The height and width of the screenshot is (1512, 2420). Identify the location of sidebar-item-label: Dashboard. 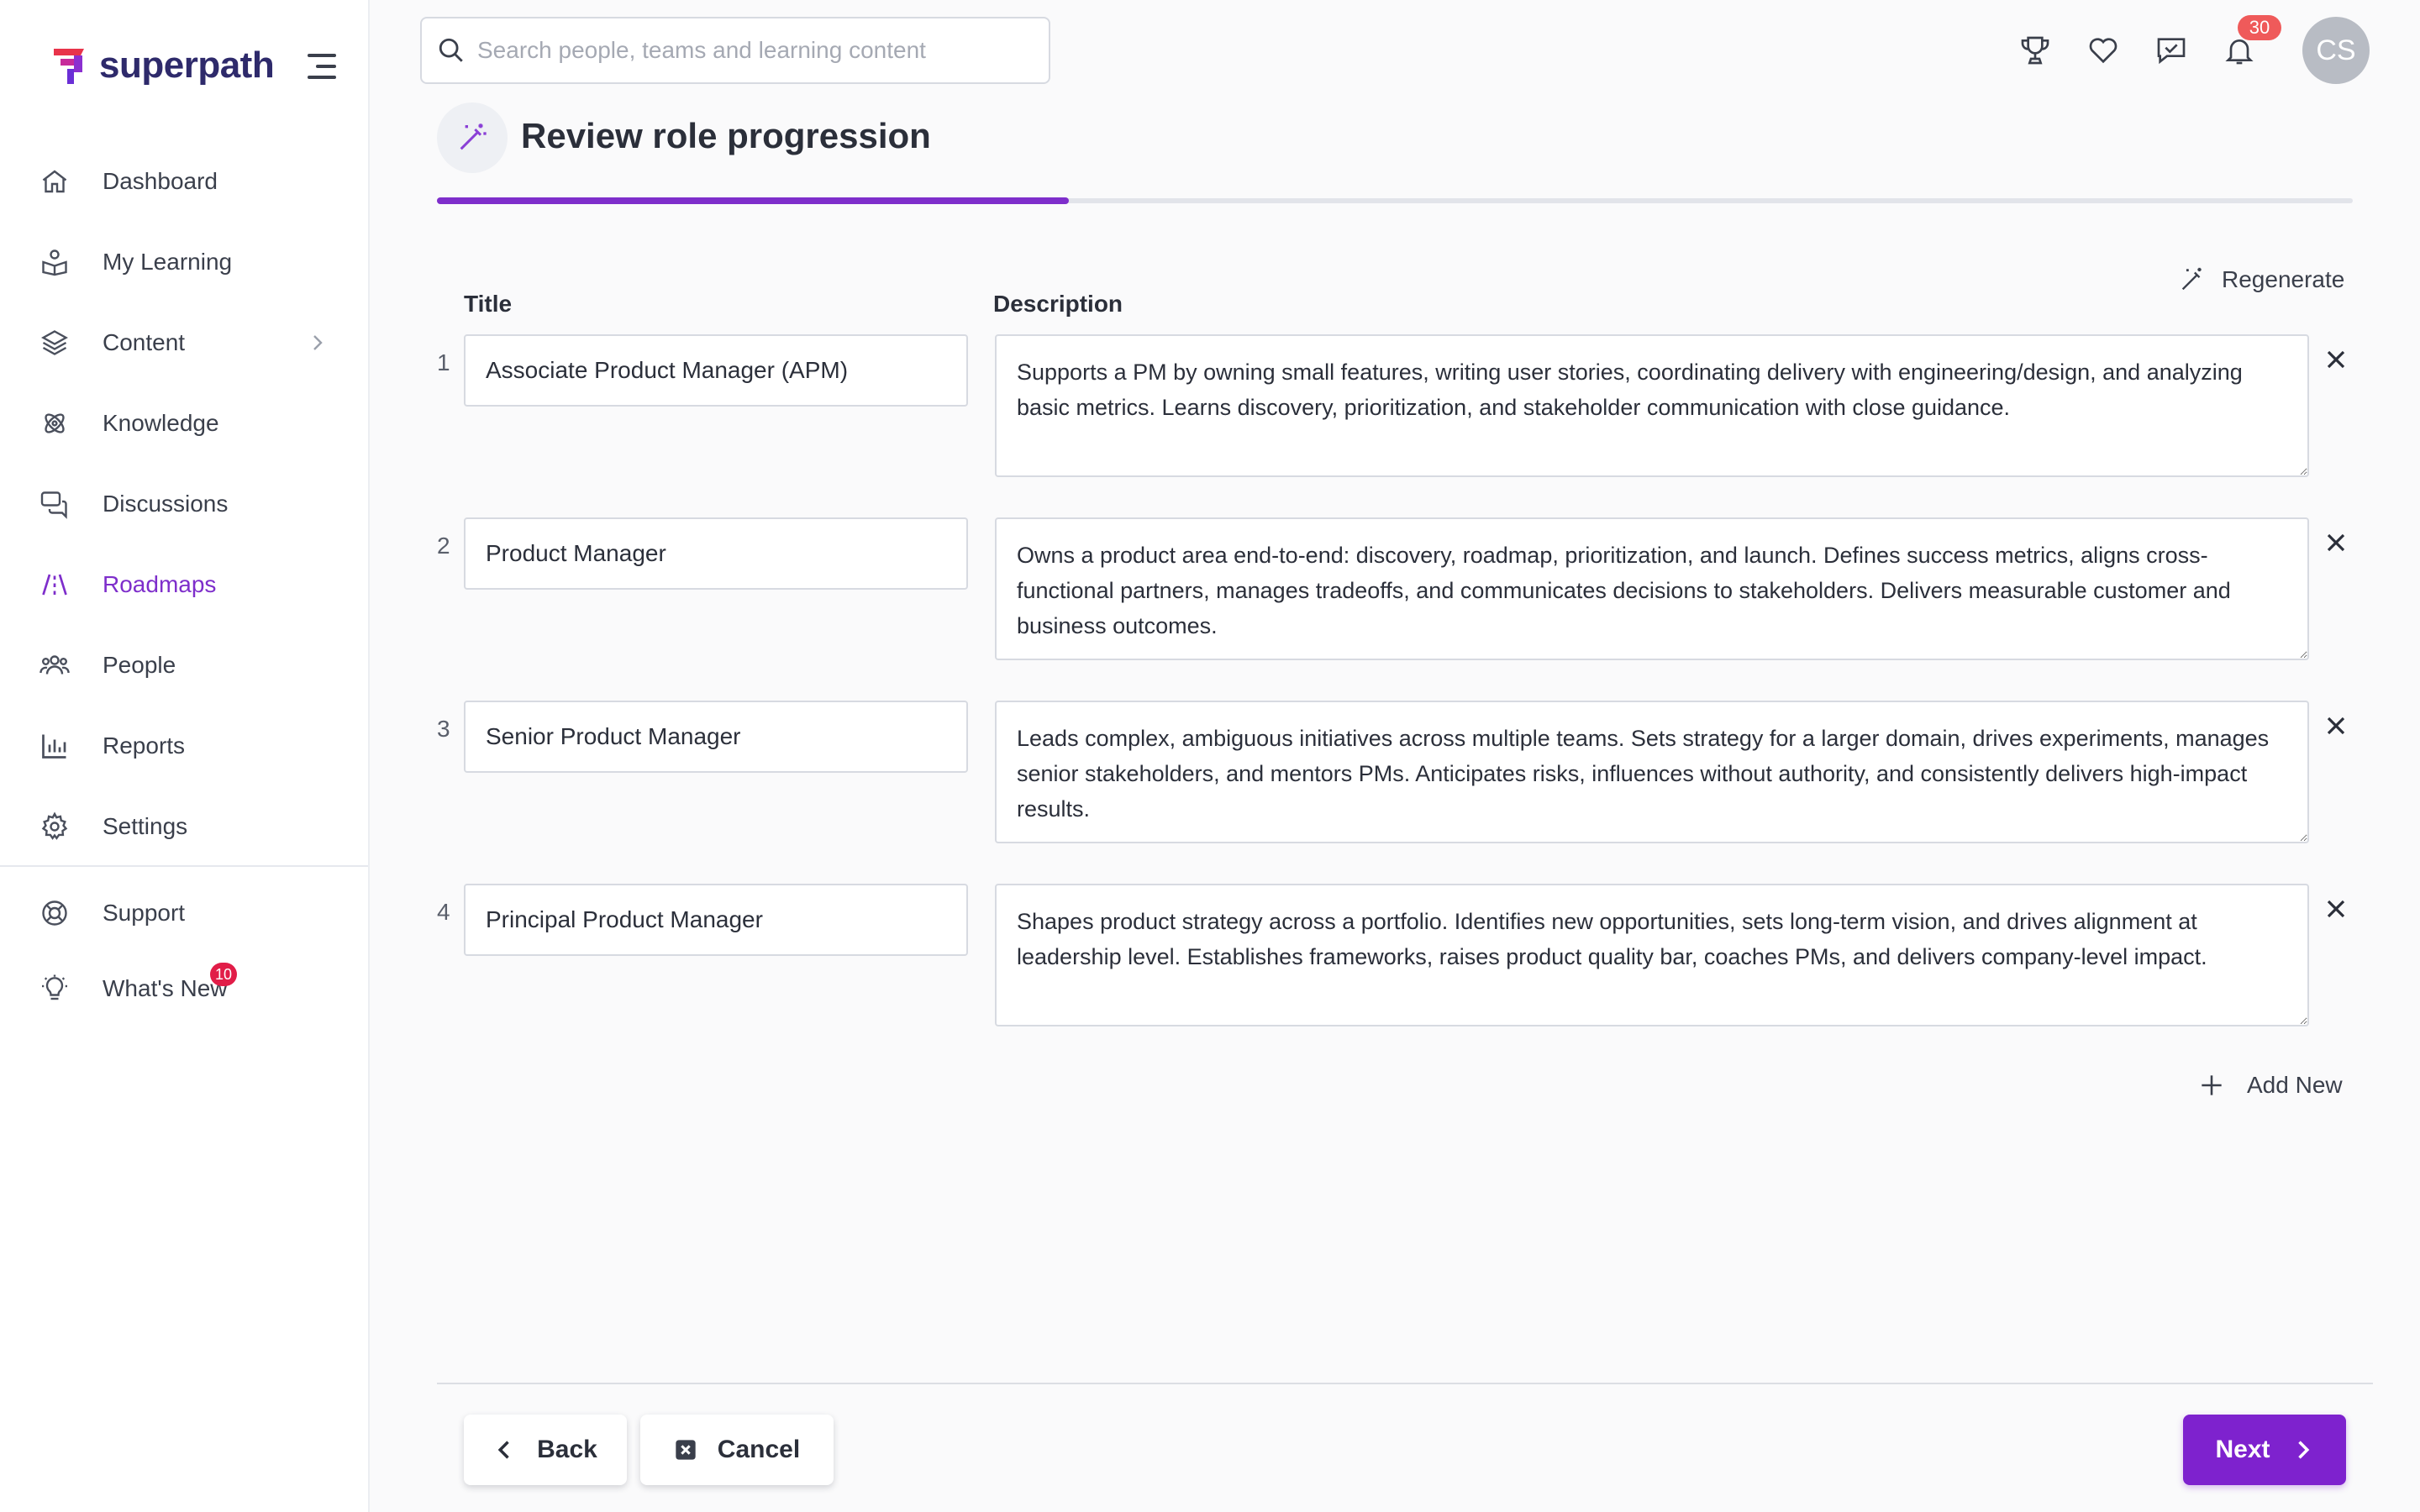
(161, 181).